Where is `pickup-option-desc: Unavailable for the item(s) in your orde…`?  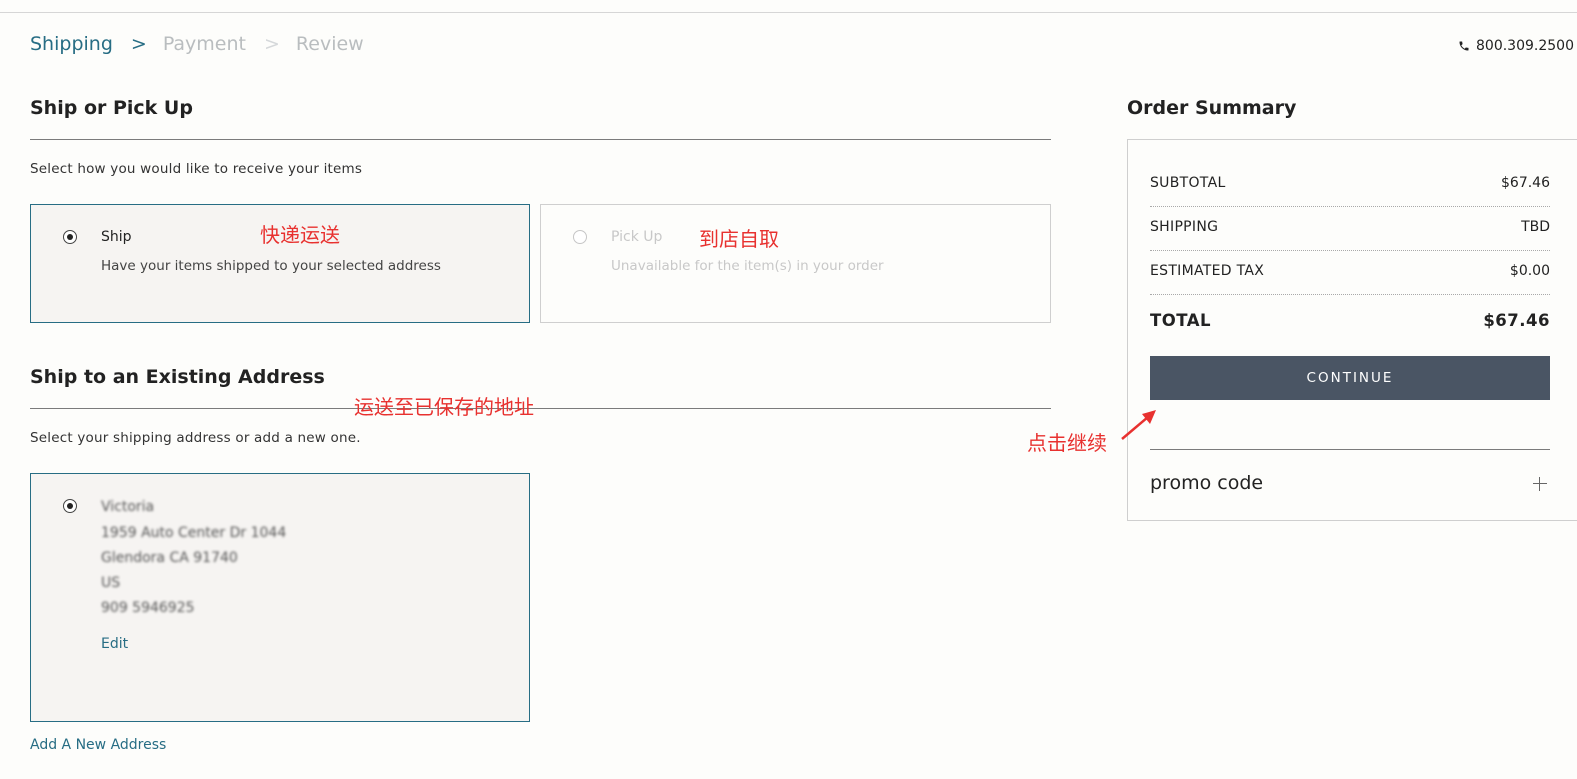
pickup-option-desc: Unavailable for the item(s) in your orde… is located at coordinates (747, 266).